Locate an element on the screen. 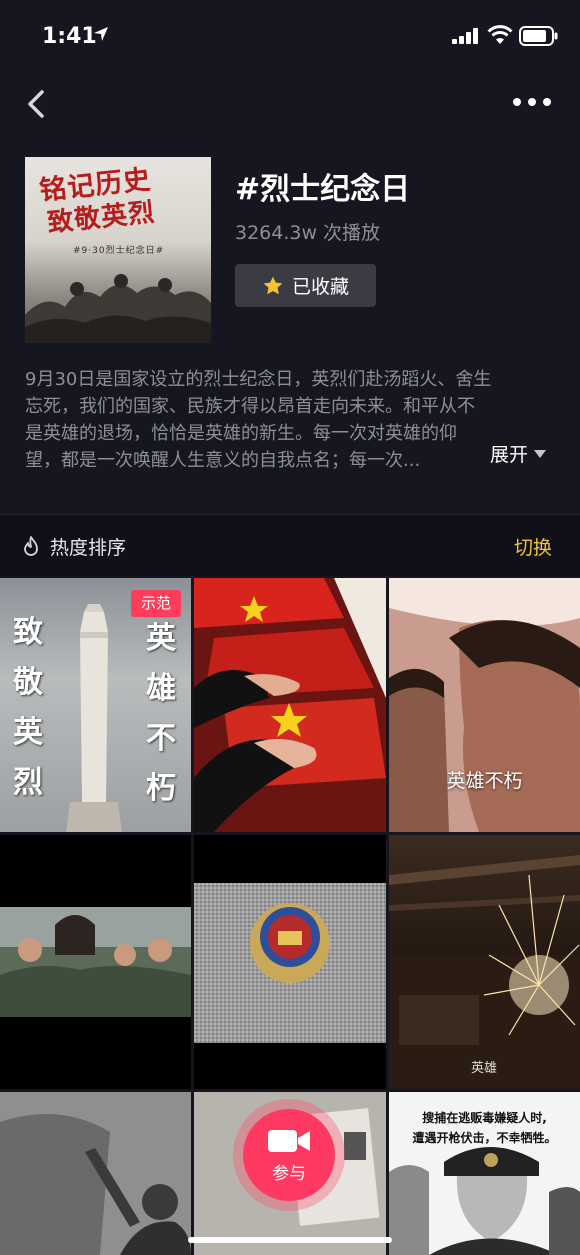 Image resolution: width=580 pixels, height=1255 pixels. status-time: 1:41 is located at coordinates (69, 36).